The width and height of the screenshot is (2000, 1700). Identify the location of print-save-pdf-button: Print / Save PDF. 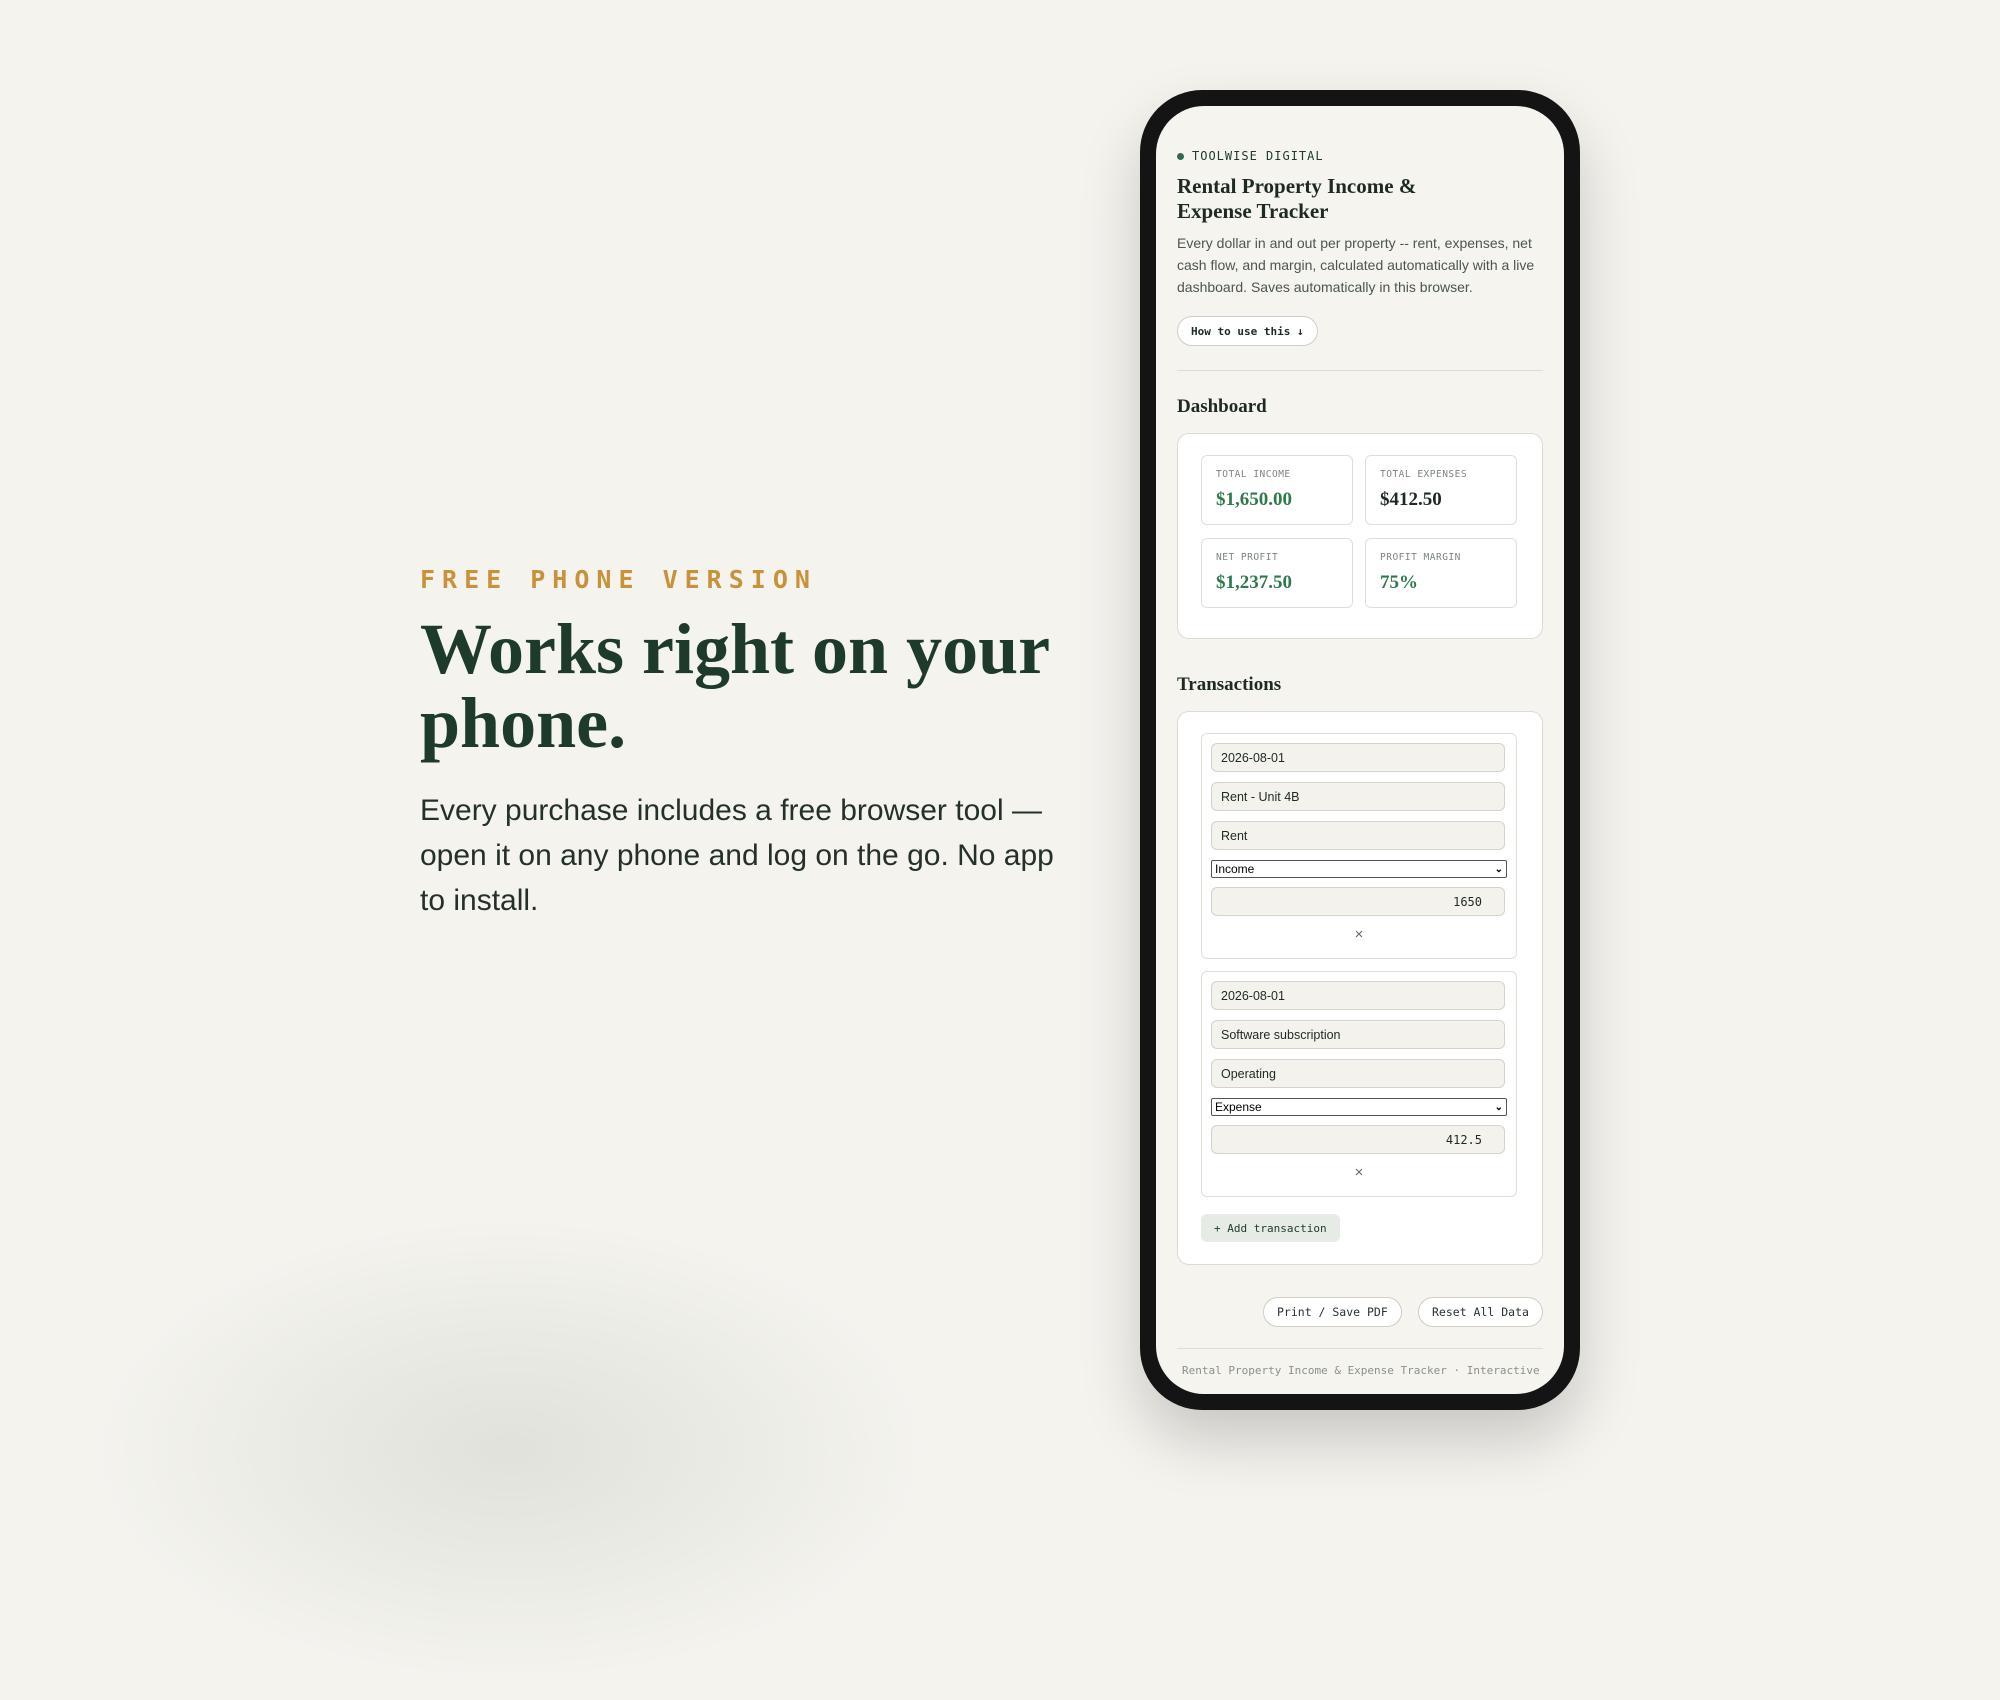
(1332, 1312).